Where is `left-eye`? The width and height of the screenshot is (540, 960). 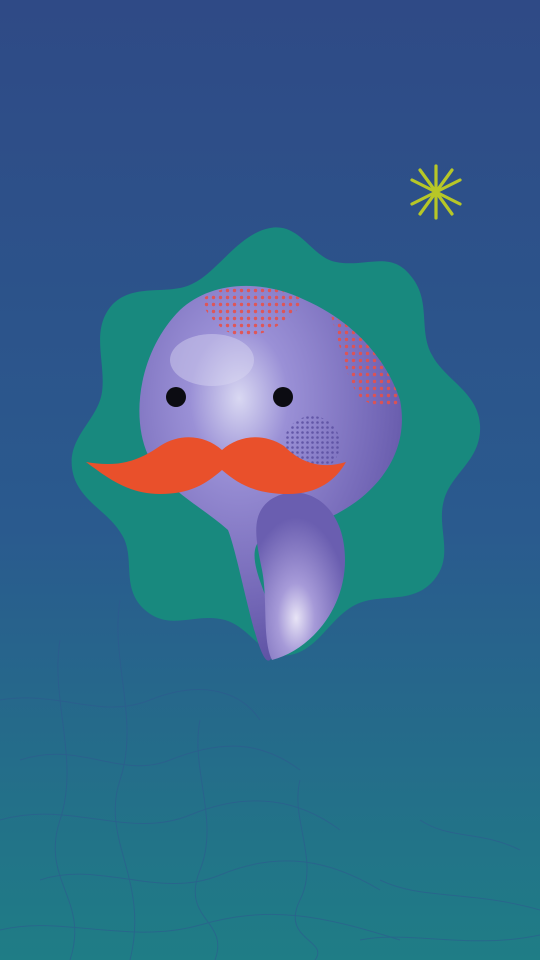 left-eye is located at coordinates (176, 397).